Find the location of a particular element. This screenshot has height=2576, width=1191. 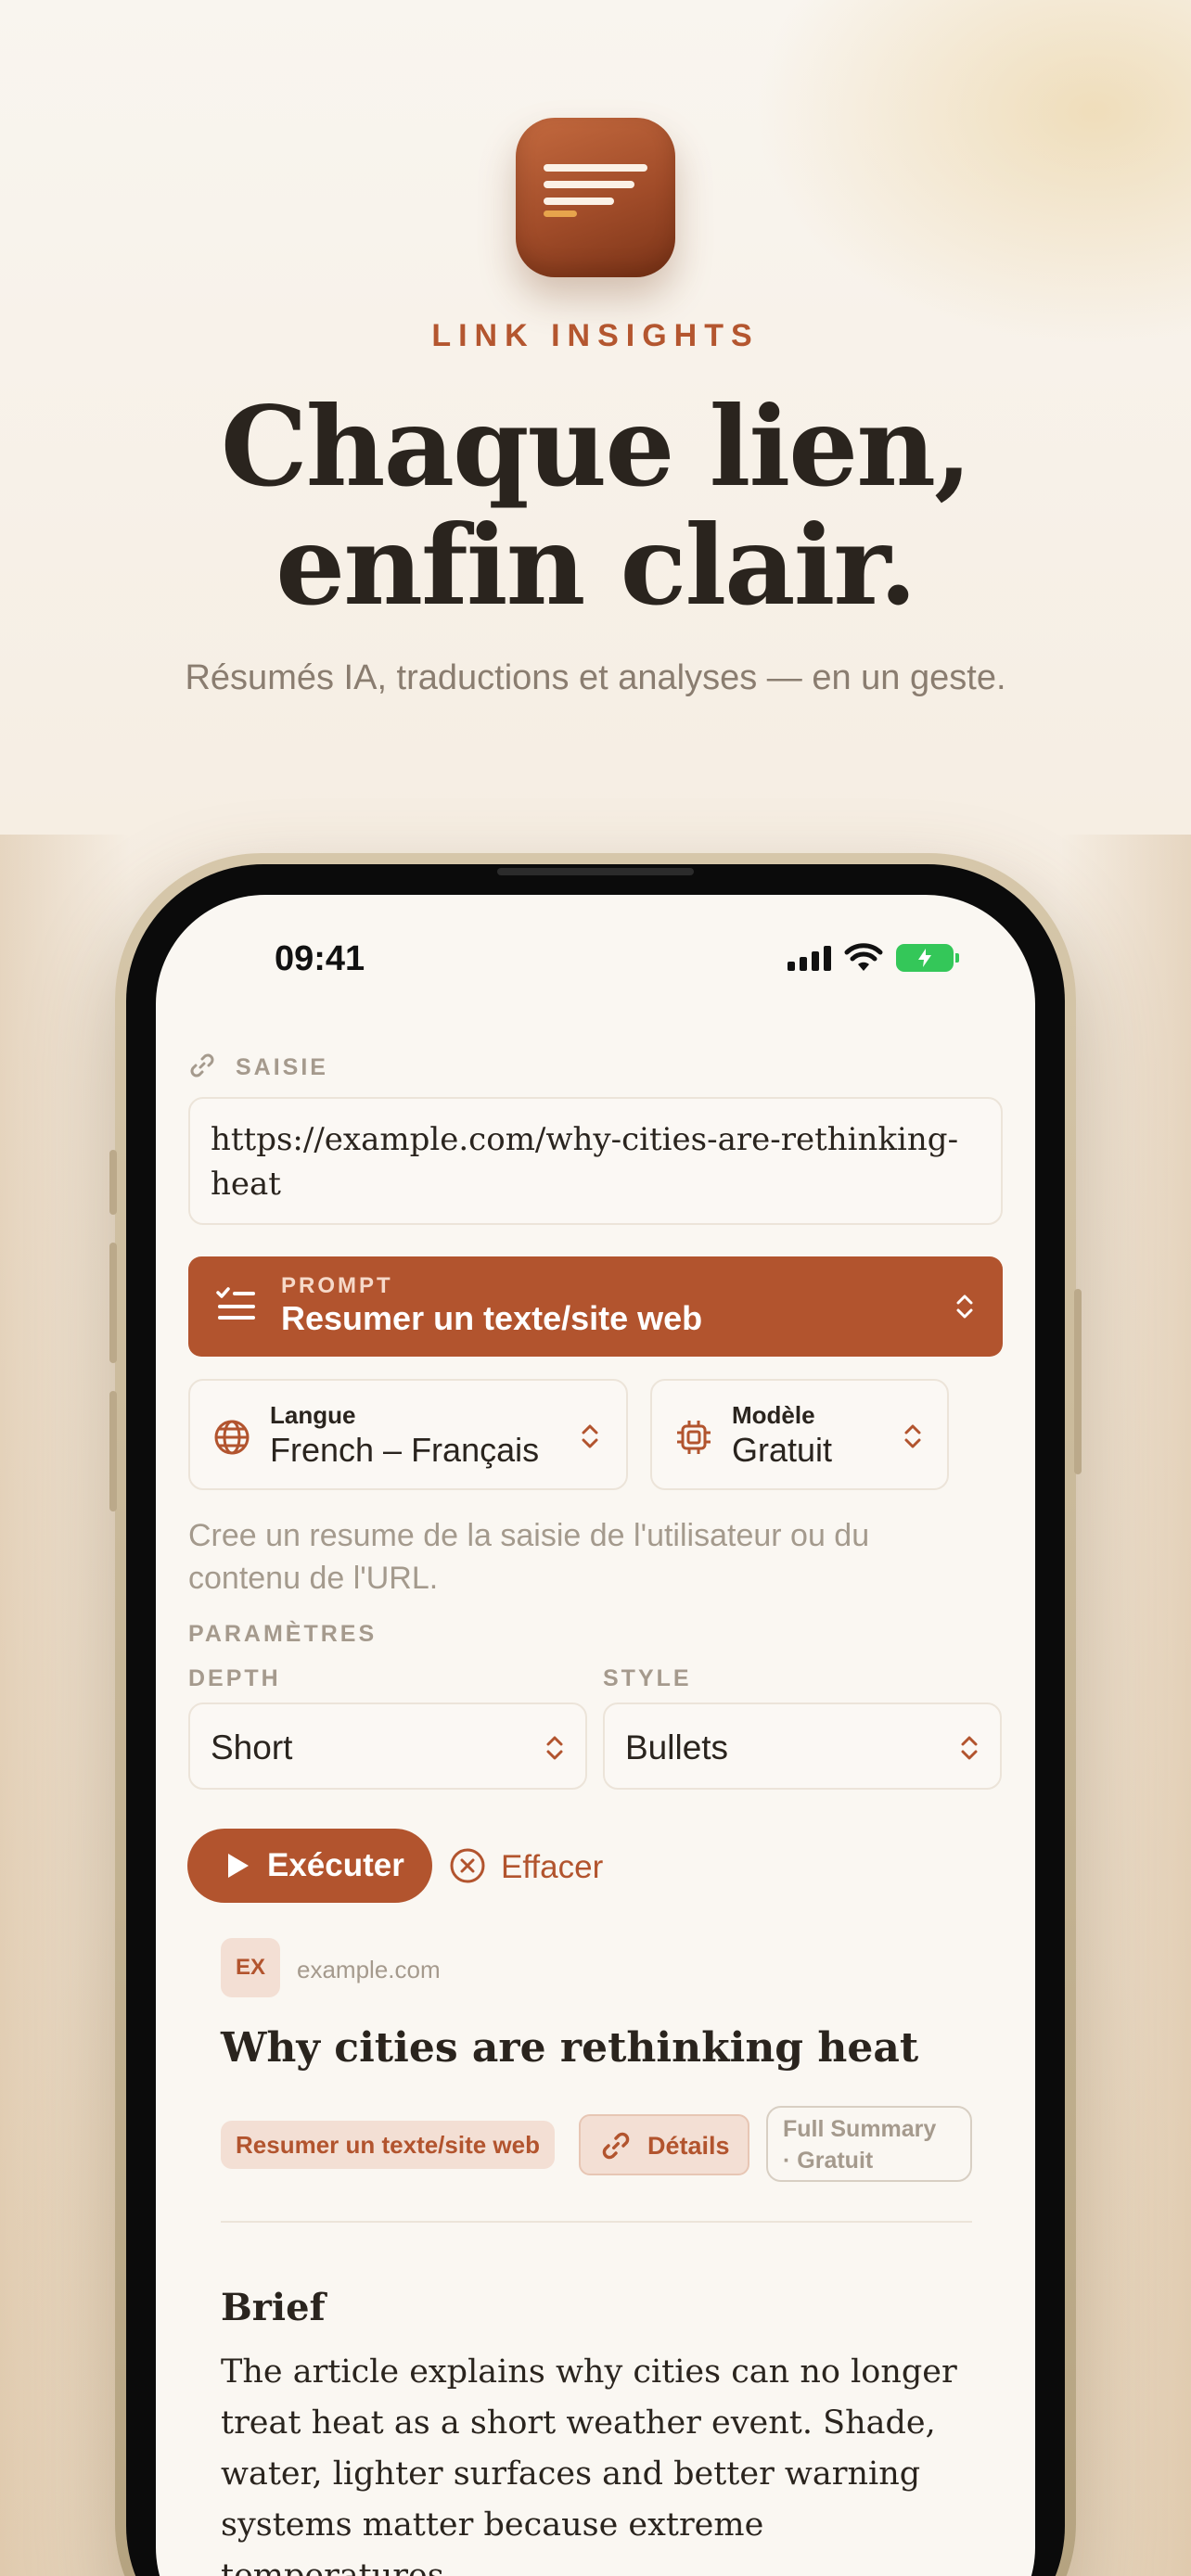

phone-speaker is located at coordinates (595, 871).